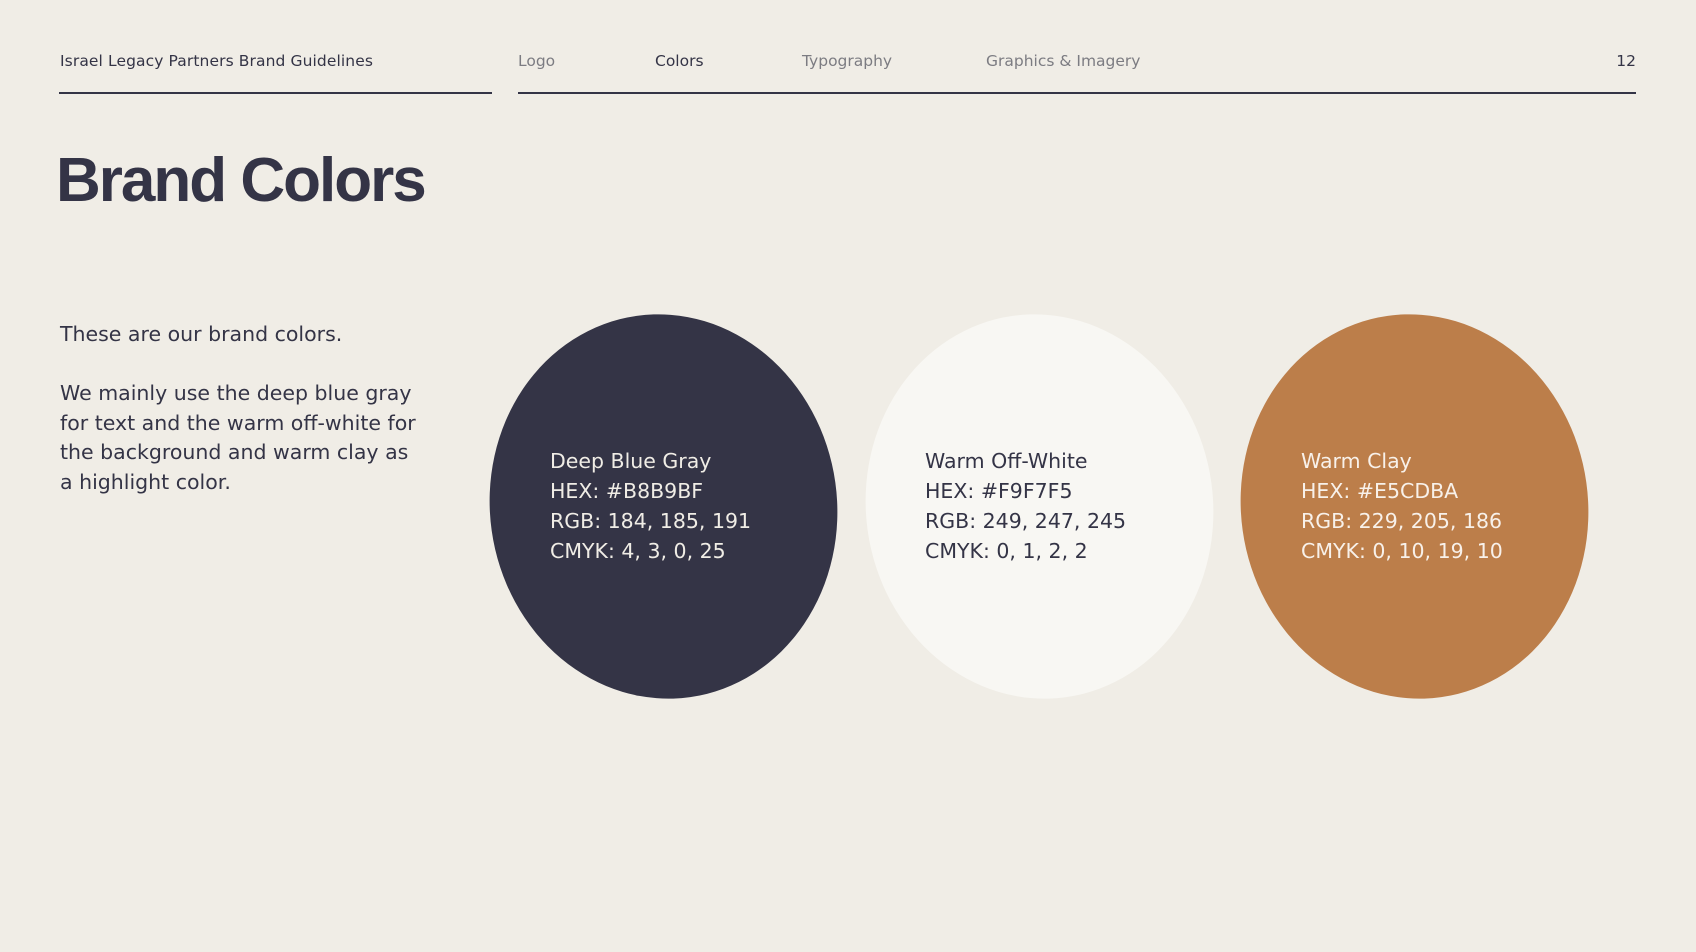 Image resolution: width=1696 pixels, height=952 pixels. I want to click on swatch-cmyk: CMYK: 4, 3, 0, 25, so click(638, 551).